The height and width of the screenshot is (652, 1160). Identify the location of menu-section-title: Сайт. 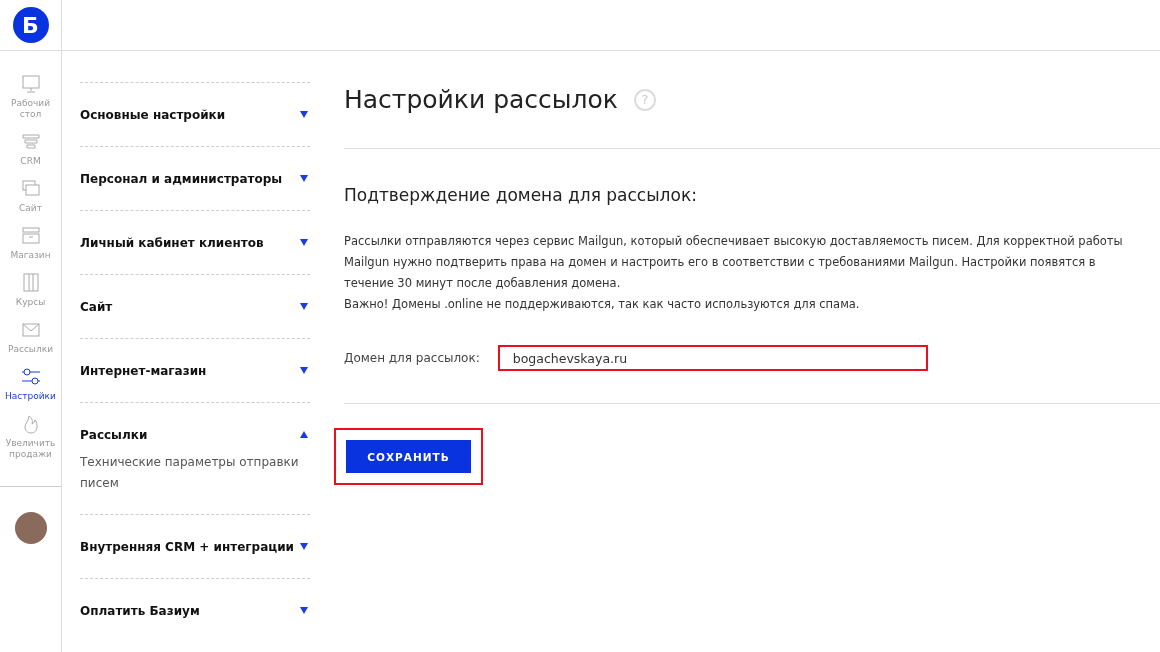
(96, 306).